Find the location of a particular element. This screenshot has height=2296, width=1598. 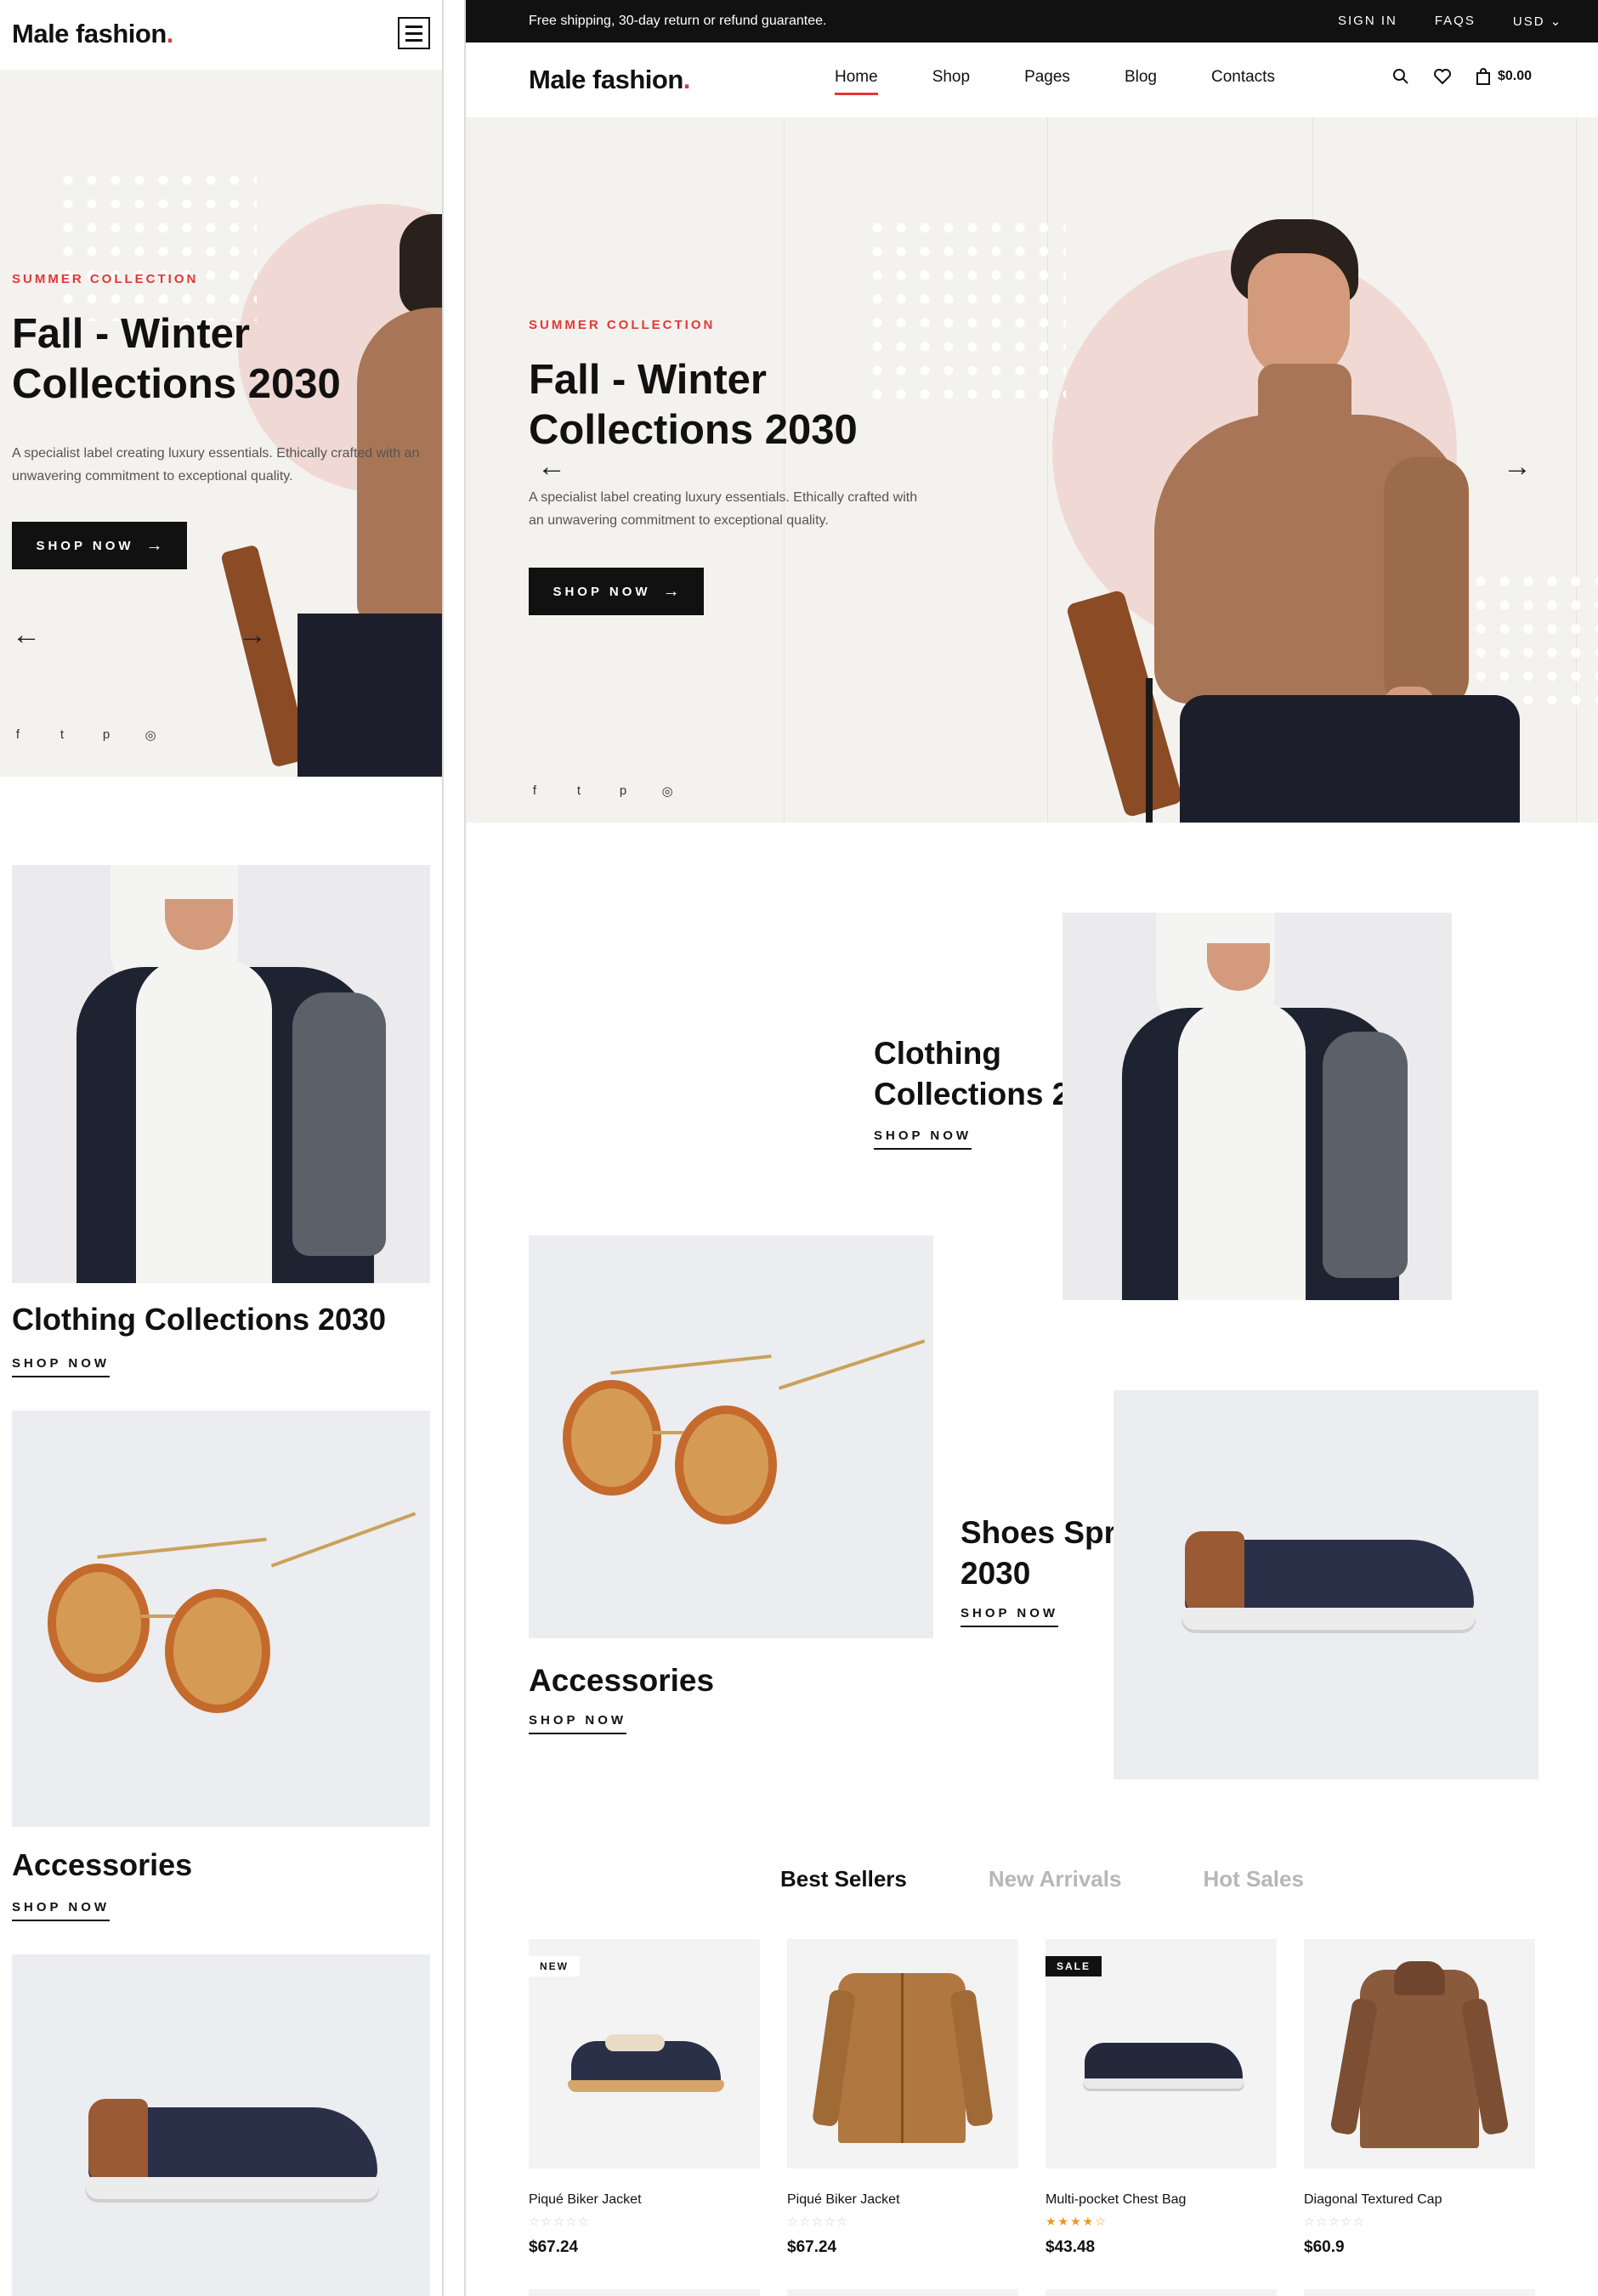

product-badge: NEW is located at coordinates (554, 1966).